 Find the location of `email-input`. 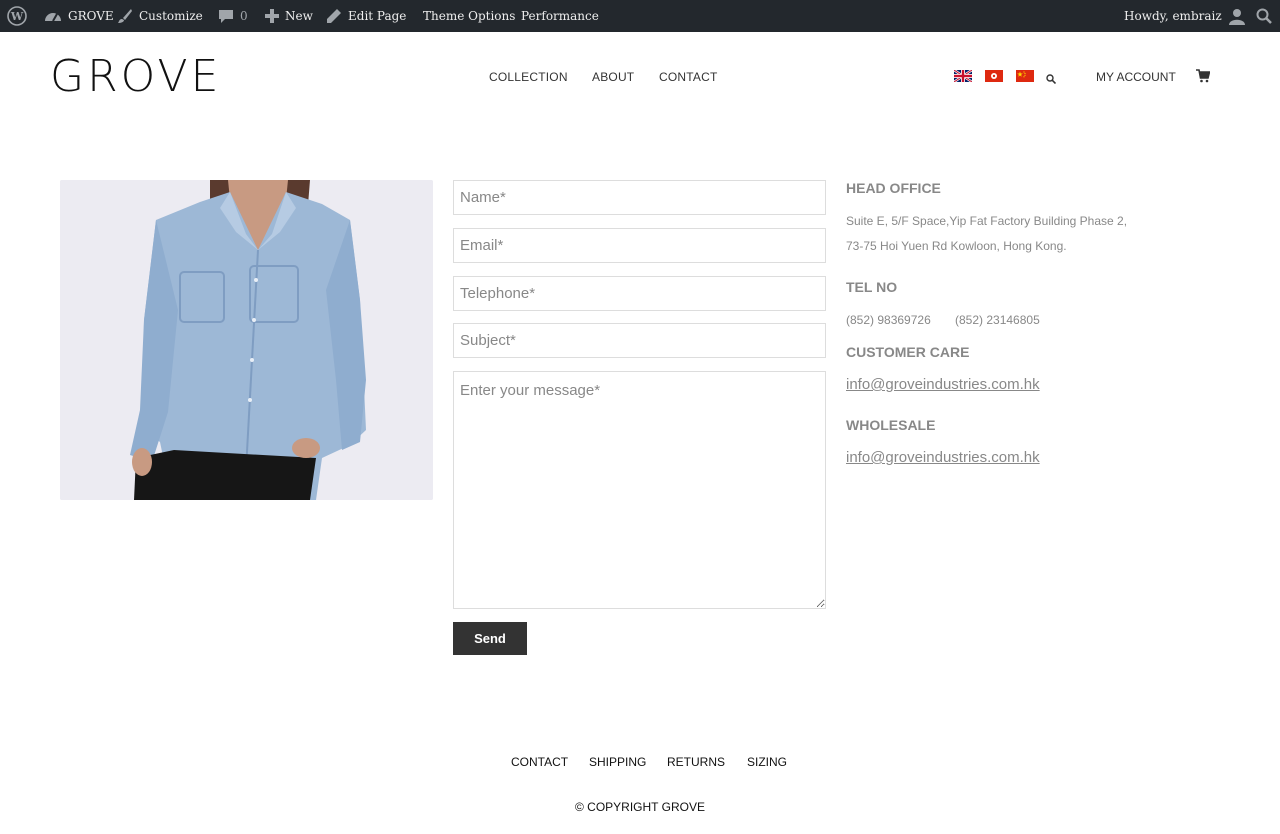

email-input is located at coordinates (639, 245).